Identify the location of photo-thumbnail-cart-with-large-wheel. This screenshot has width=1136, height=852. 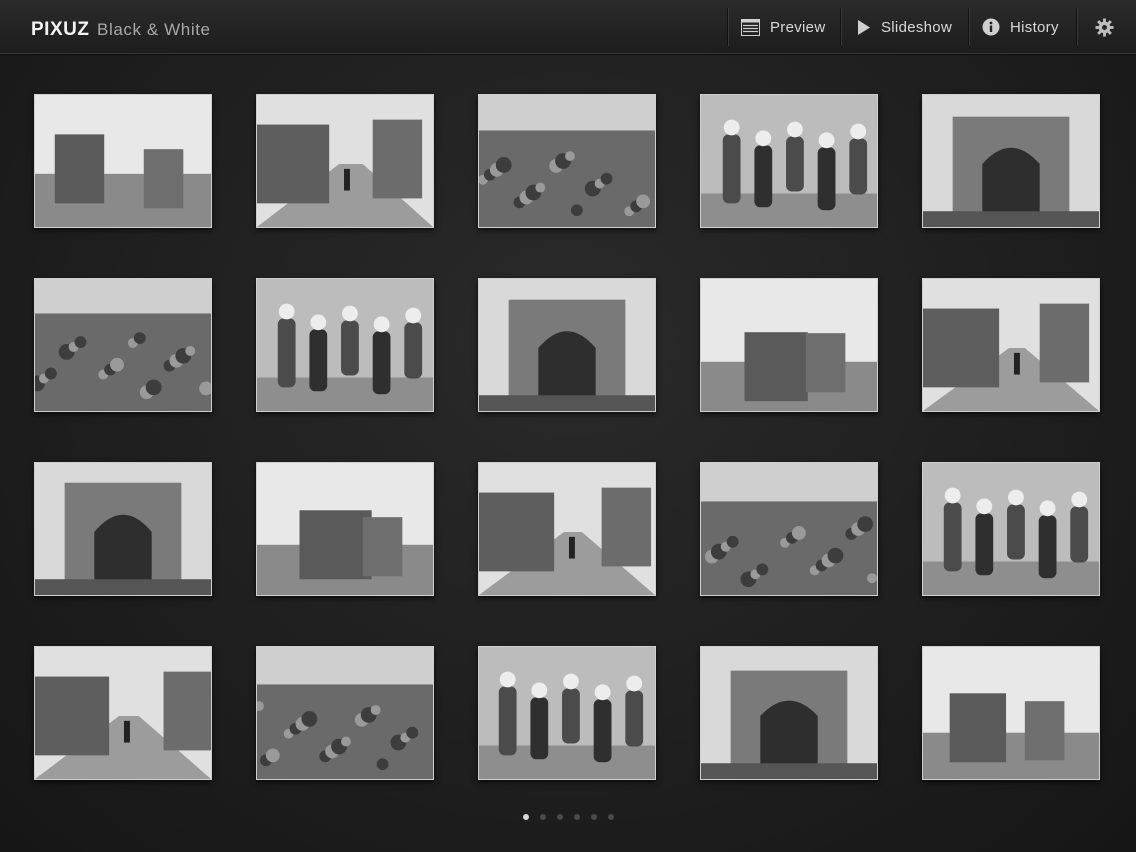
(789, 529).